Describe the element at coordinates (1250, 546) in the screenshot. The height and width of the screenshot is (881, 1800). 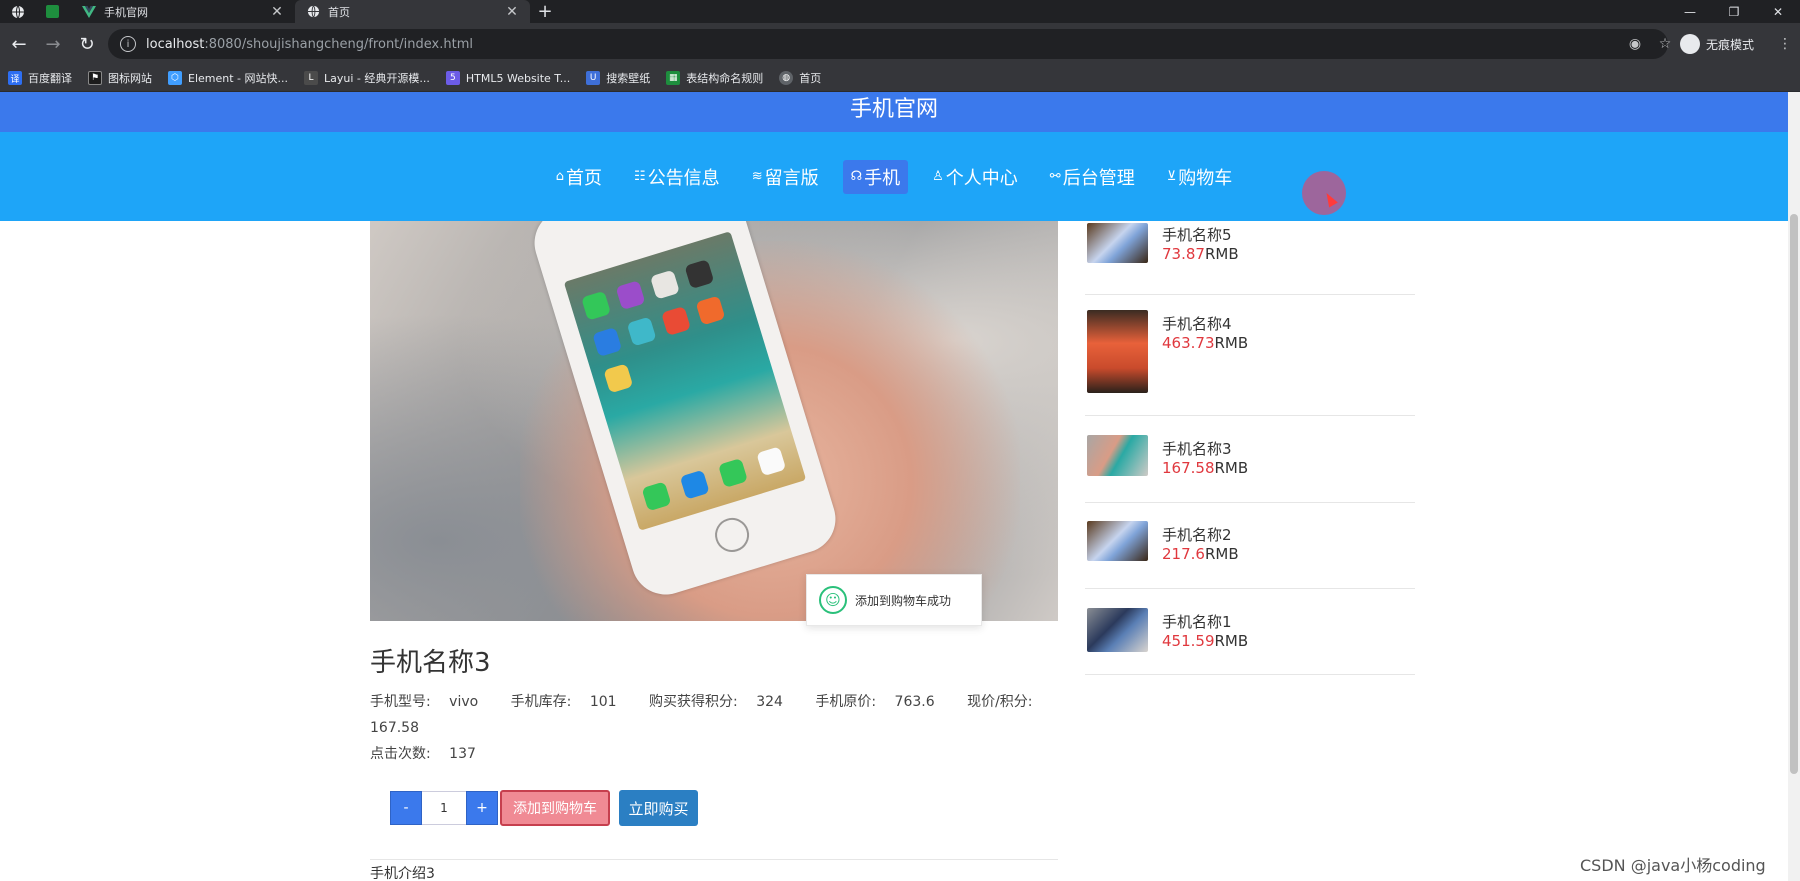
I see `list-item: 手机名称2 217.6RMB` at that location.